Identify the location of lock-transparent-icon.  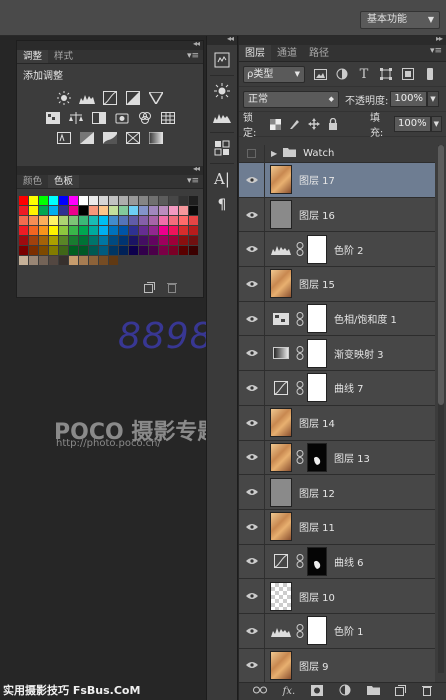
(275, 124).